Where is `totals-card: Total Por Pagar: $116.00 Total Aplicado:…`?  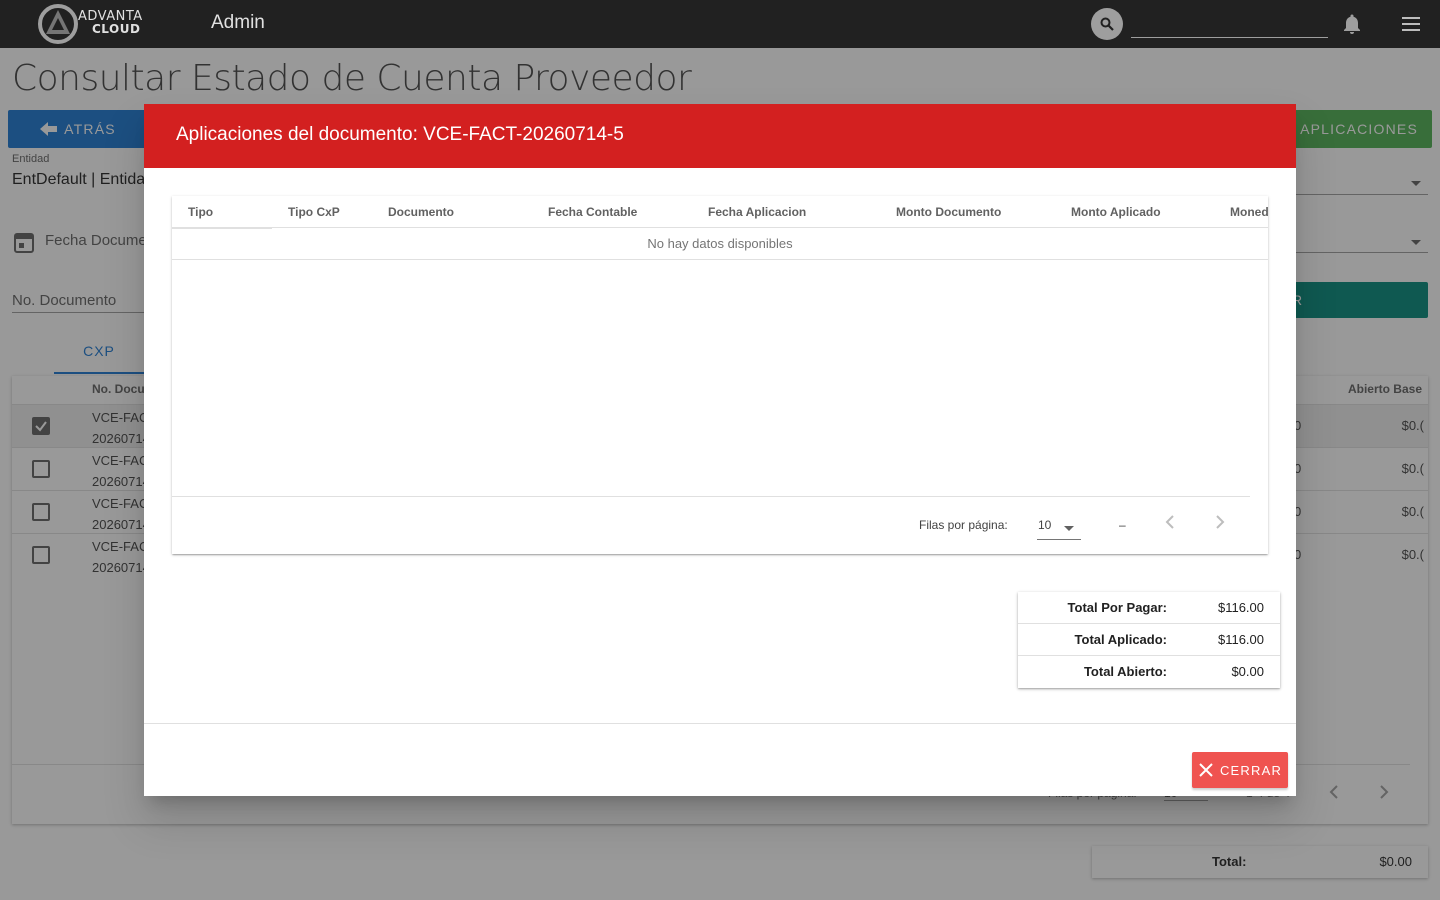 totals-card: Total Por Pagar: $116.00 Total Aplicado:… is located at coordinates (1149, 640).